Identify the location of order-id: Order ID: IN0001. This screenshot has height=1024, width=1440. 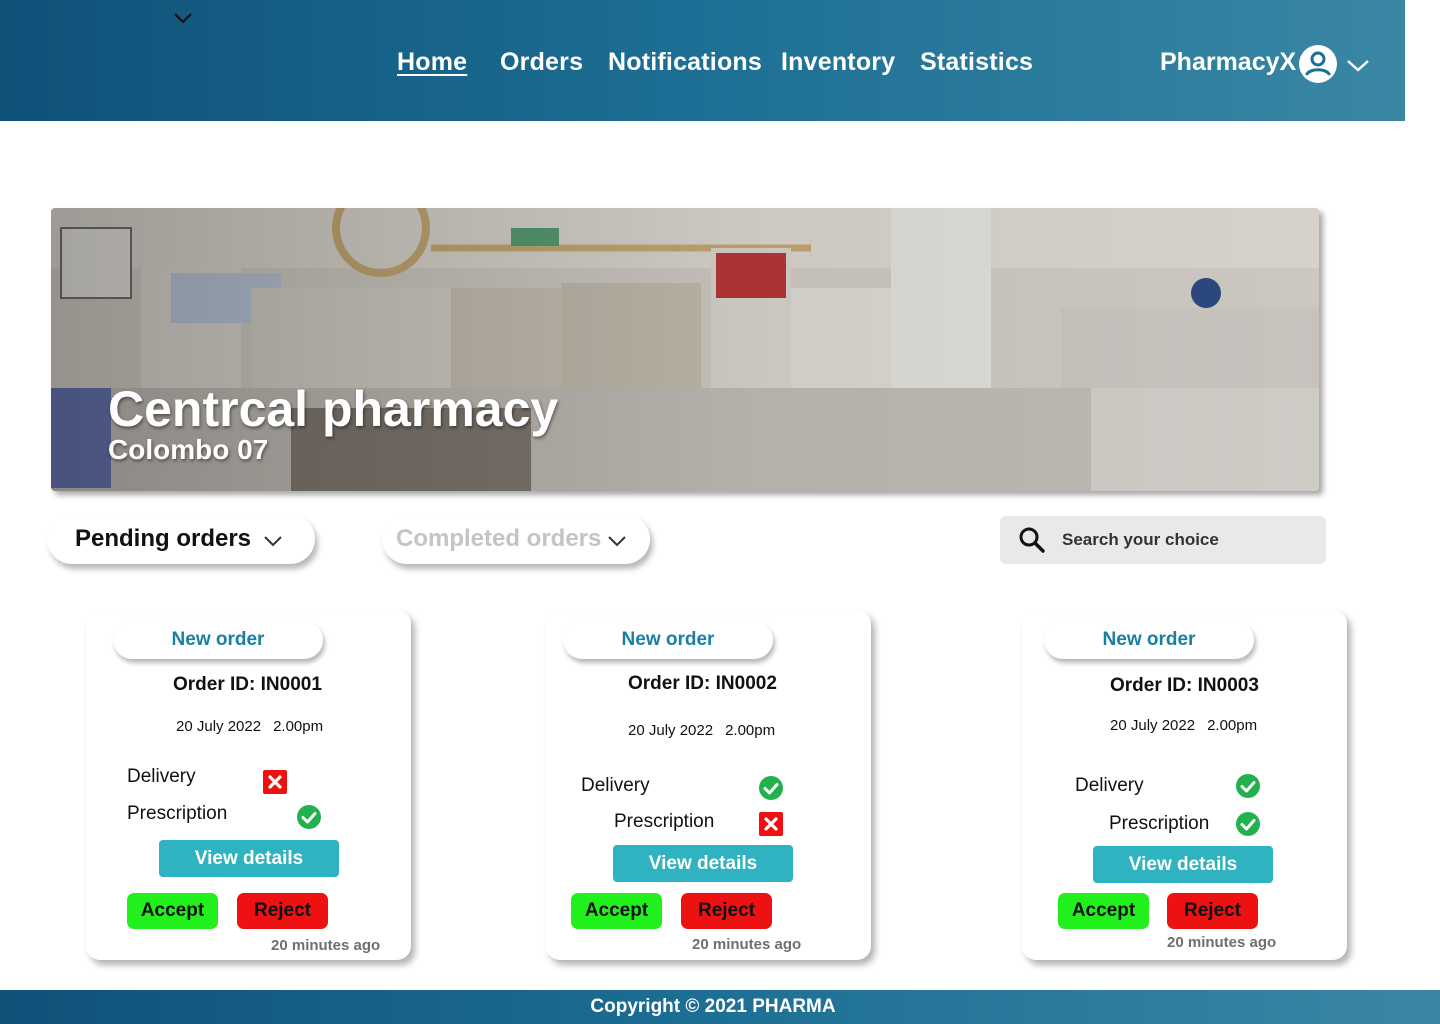
(247, 684).